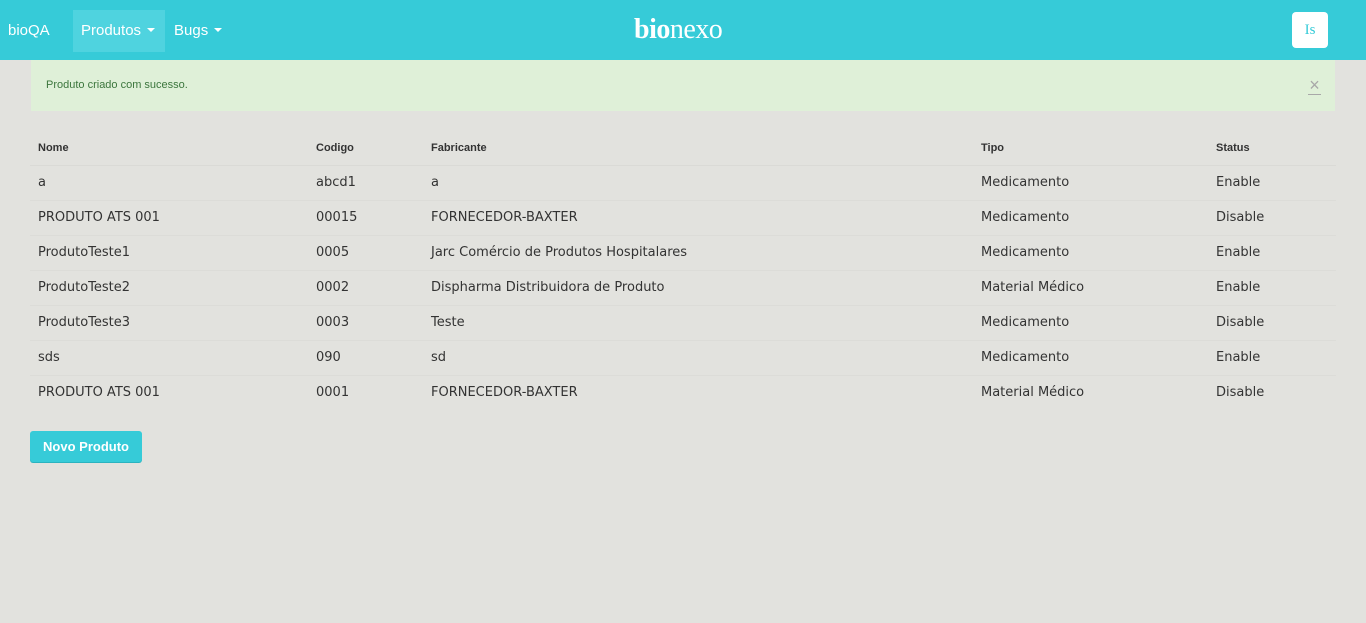  Describe the element at coordinates (117, 85) in the screenshot. I see `alert-message: Produto criado com sucesso.` at that location.